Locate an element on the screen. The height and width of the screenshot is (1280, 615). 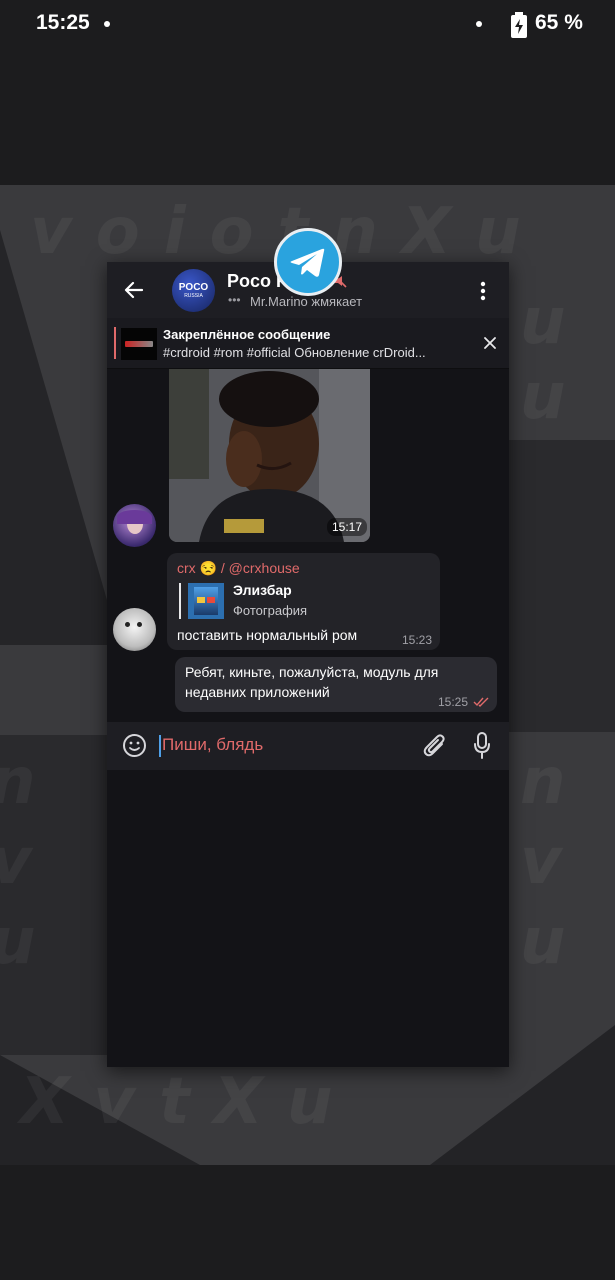
emoji-icon is located at coordinates (134, 745).